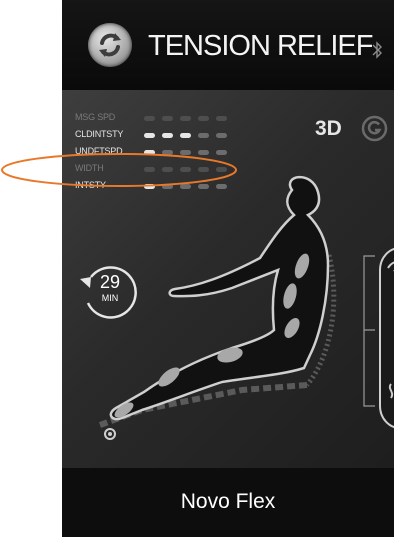 The height and width of the screenshot is (537, 394). What do you see at coordinates (260, 46) in the screenshot?
I see `program-title: TENSION RELIEF` at bounding box center [260, 46].